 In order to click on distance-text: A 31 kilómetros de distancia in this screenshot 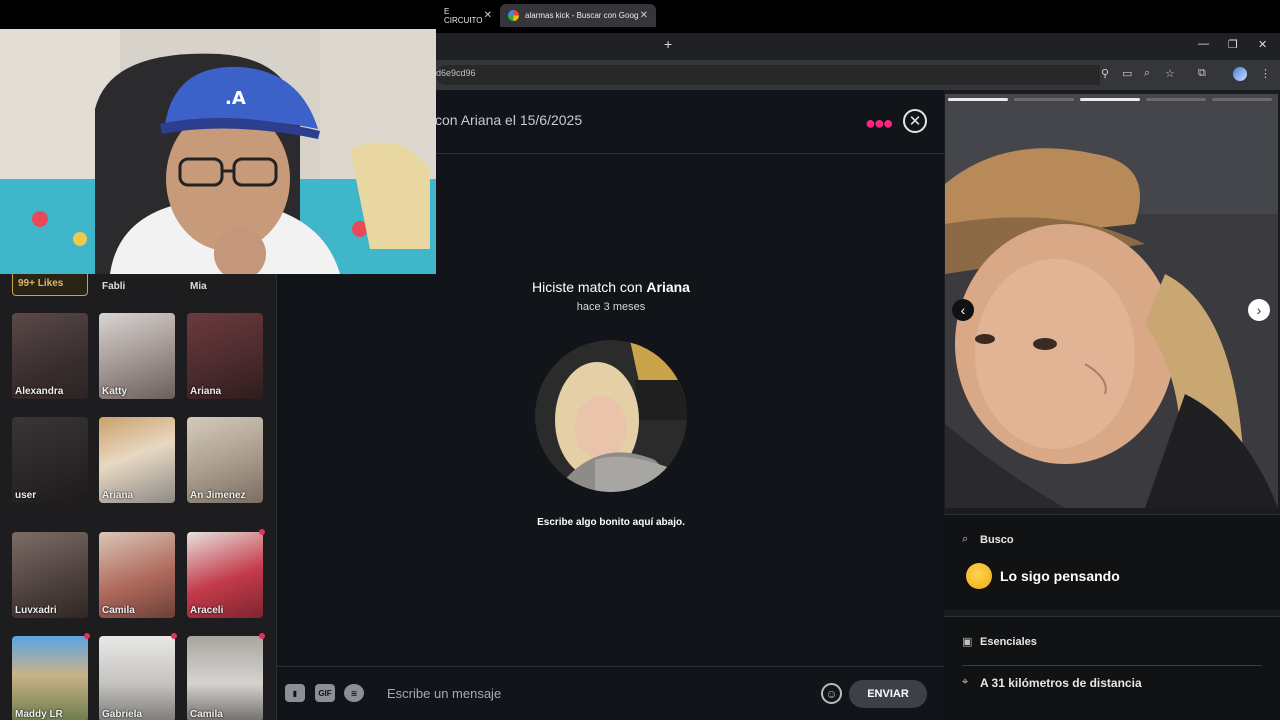, I will do `click(1061, 683)`.